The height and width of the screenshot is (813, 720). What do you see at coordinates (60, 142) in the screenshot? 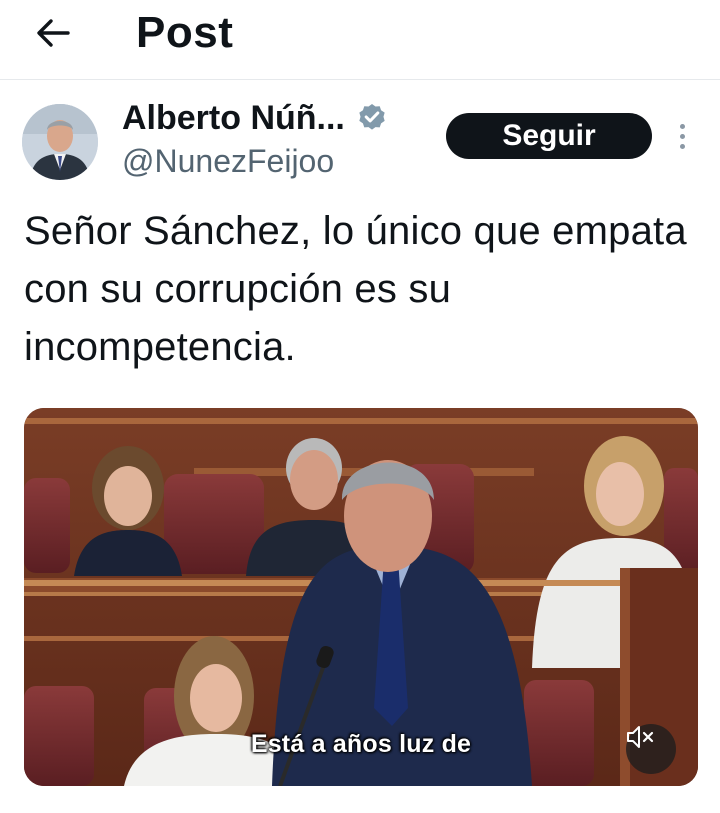
I see `avatar` at bounding box center [60, 142].